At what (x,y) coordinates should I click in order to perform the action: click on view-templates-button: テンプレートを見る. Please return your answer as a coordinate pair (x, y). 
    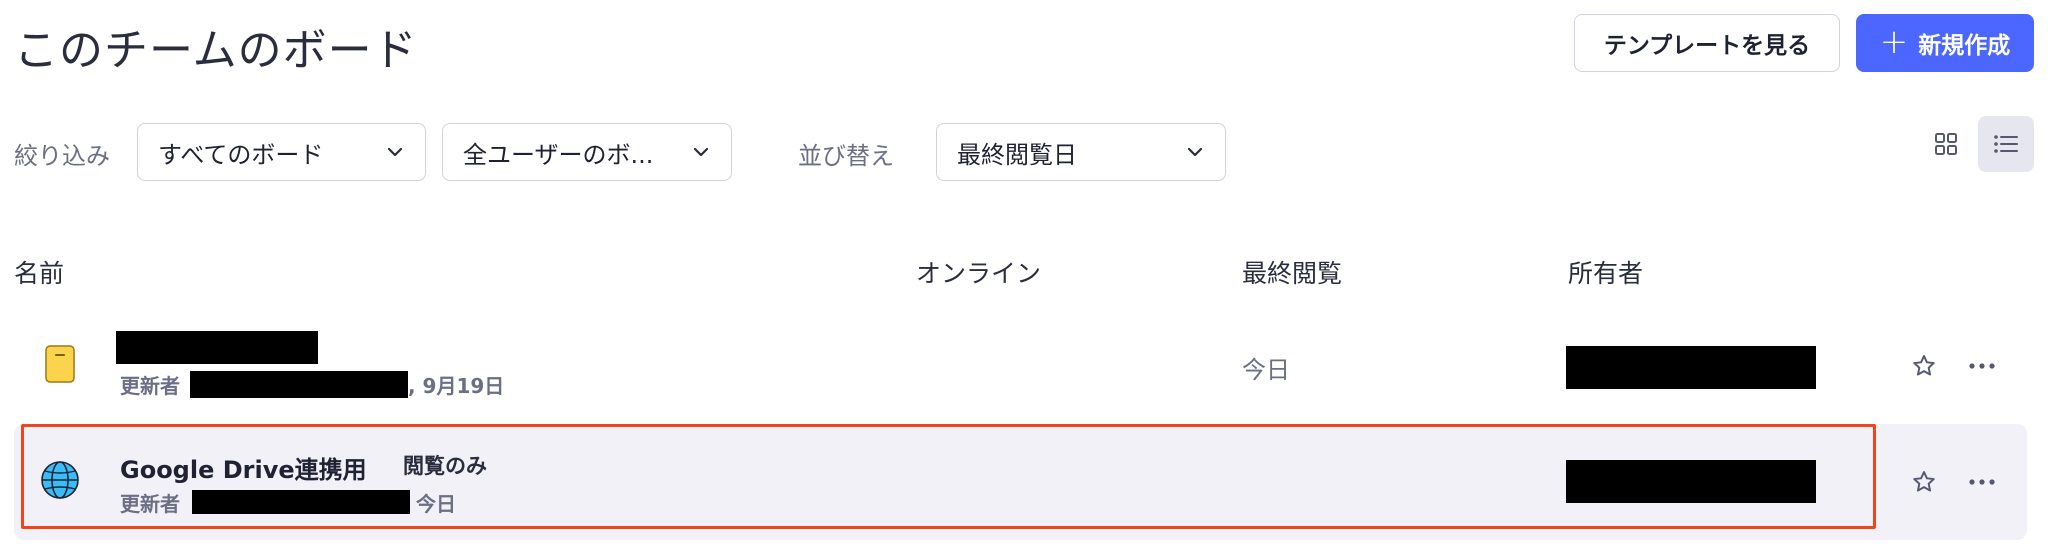
    Looking at the image, I should click on (1707, 43).